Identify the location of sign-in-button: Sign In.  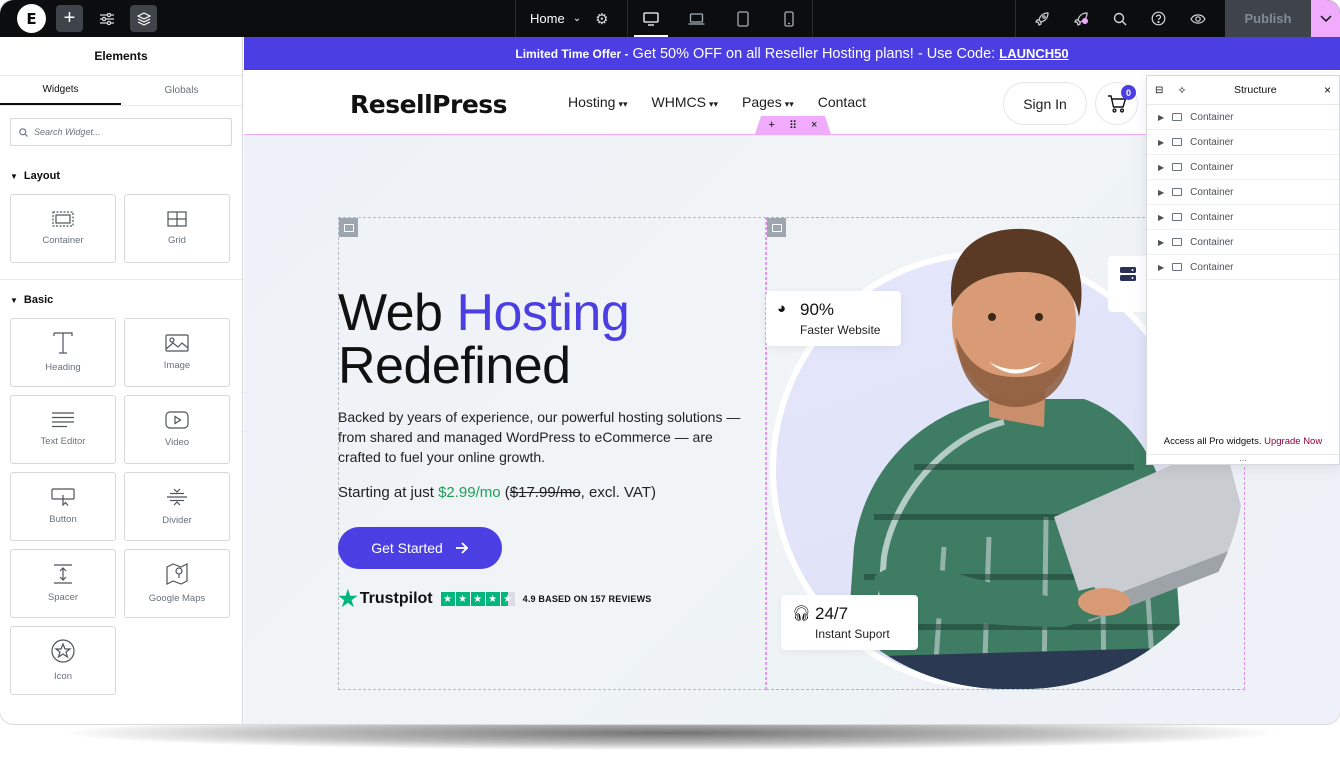
(1045, 103).